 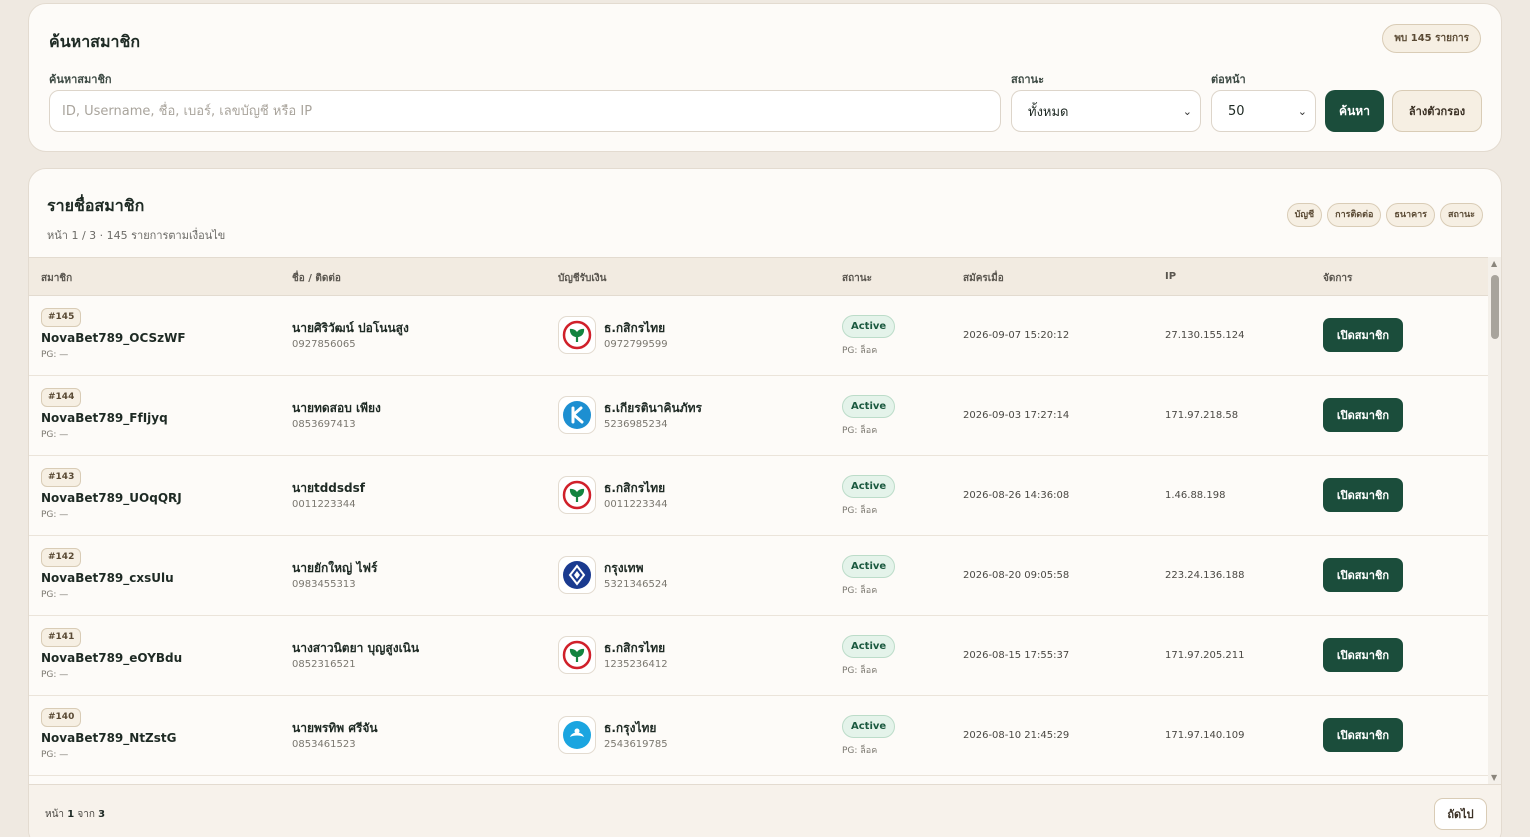 I want to click on scroll-up-arrow-icon: ▲, so click(x=1494, y=263).